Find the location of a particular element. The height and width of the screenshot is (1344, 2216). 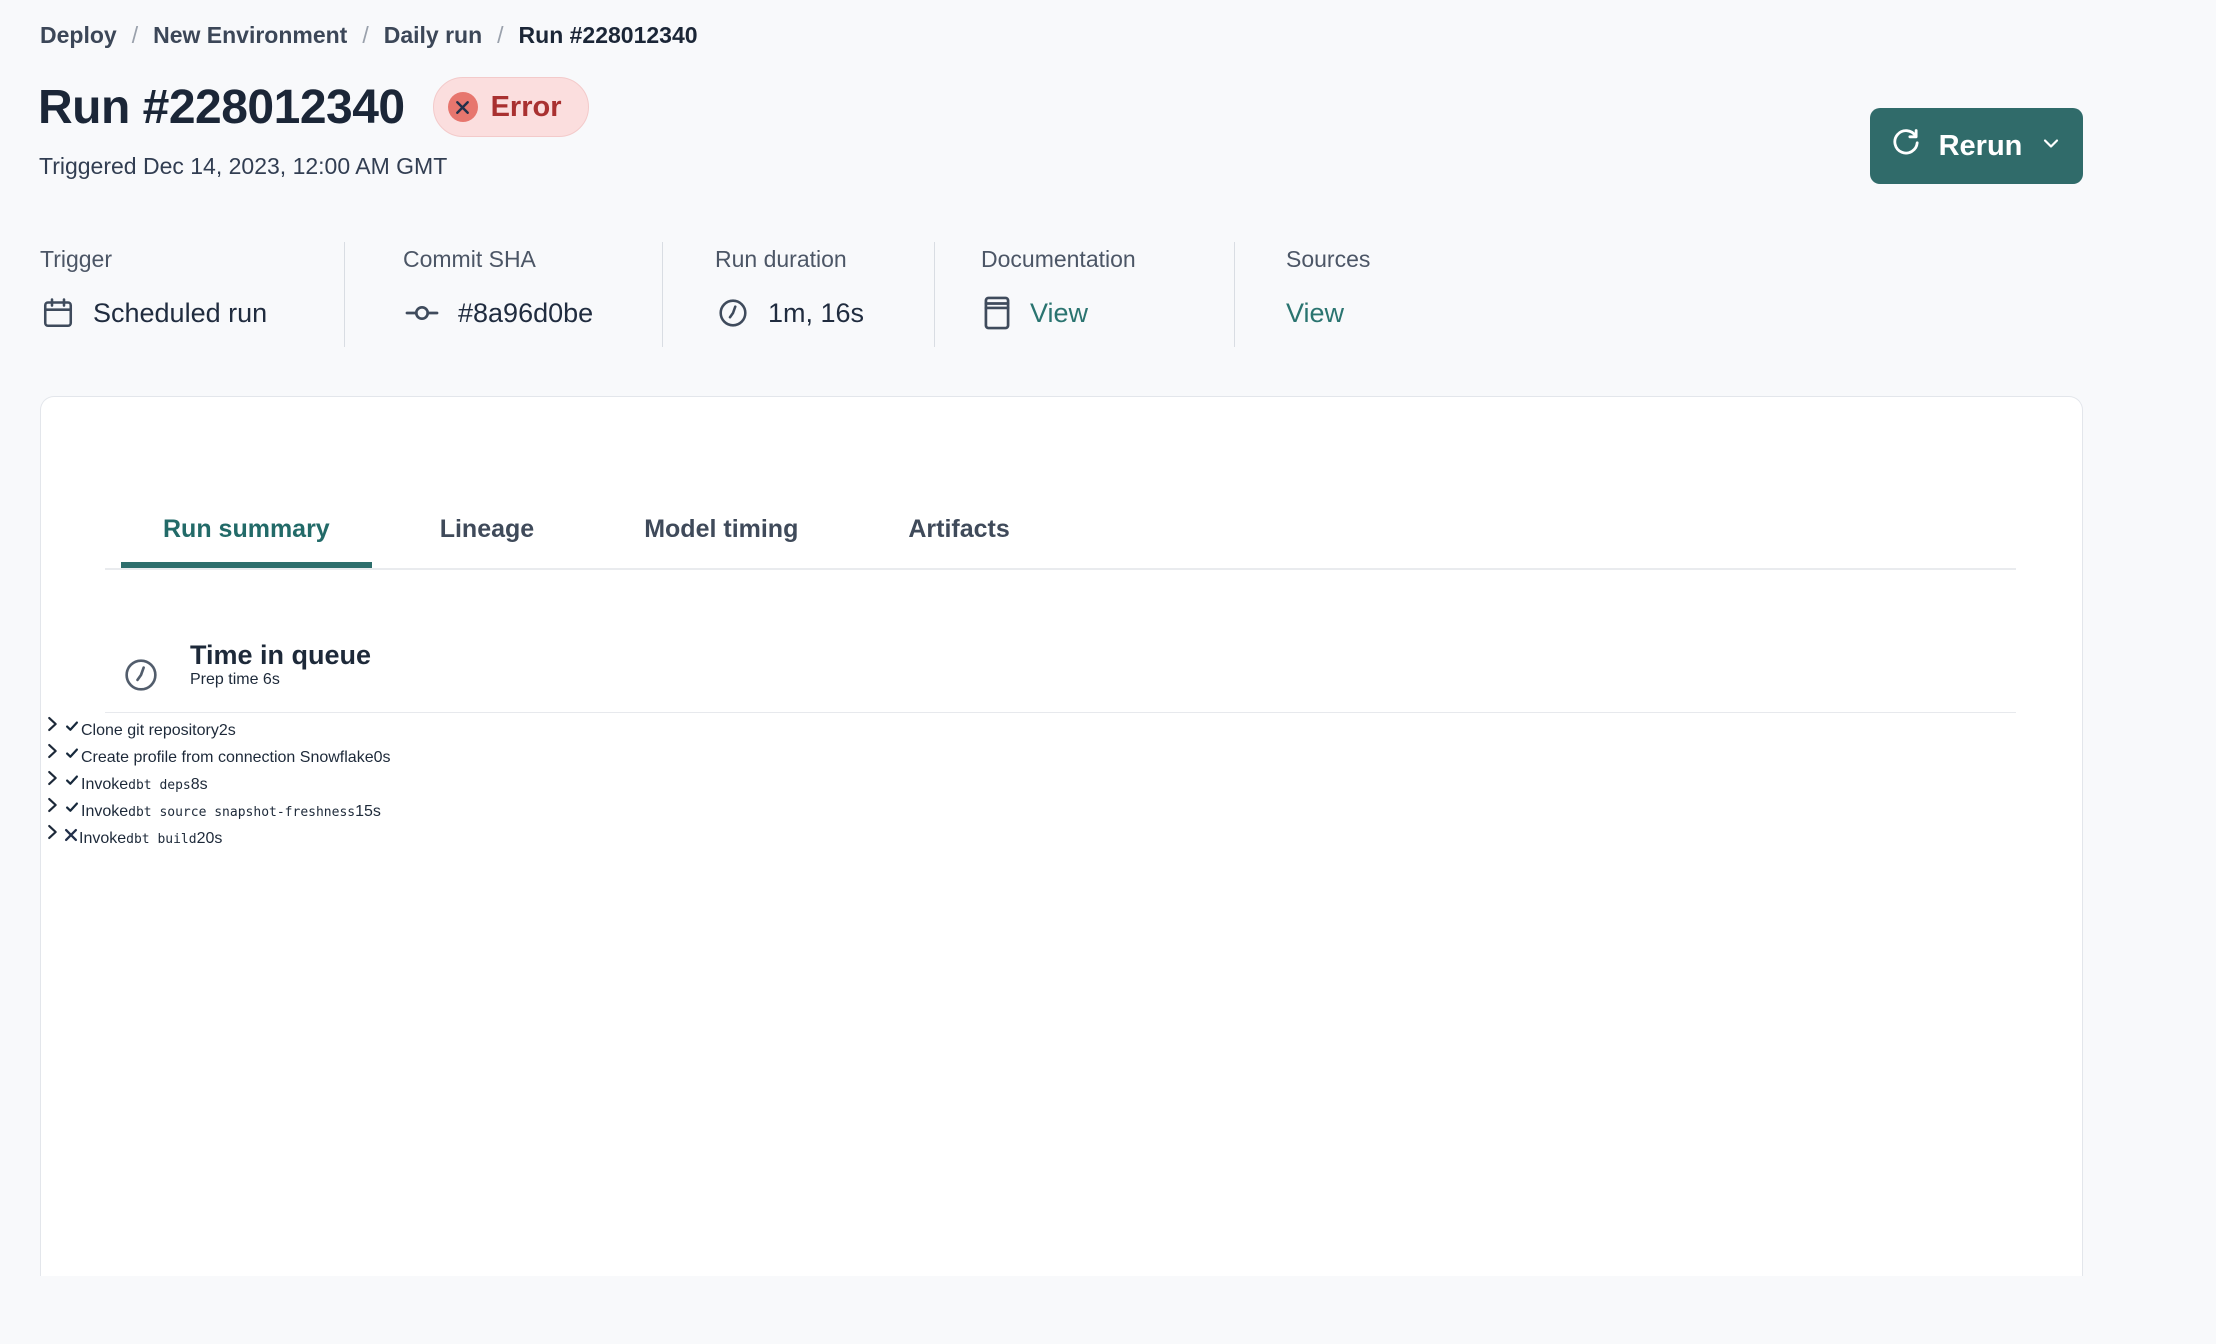

tab-artifacts: Artifacts is located at coordinates (958, 541).